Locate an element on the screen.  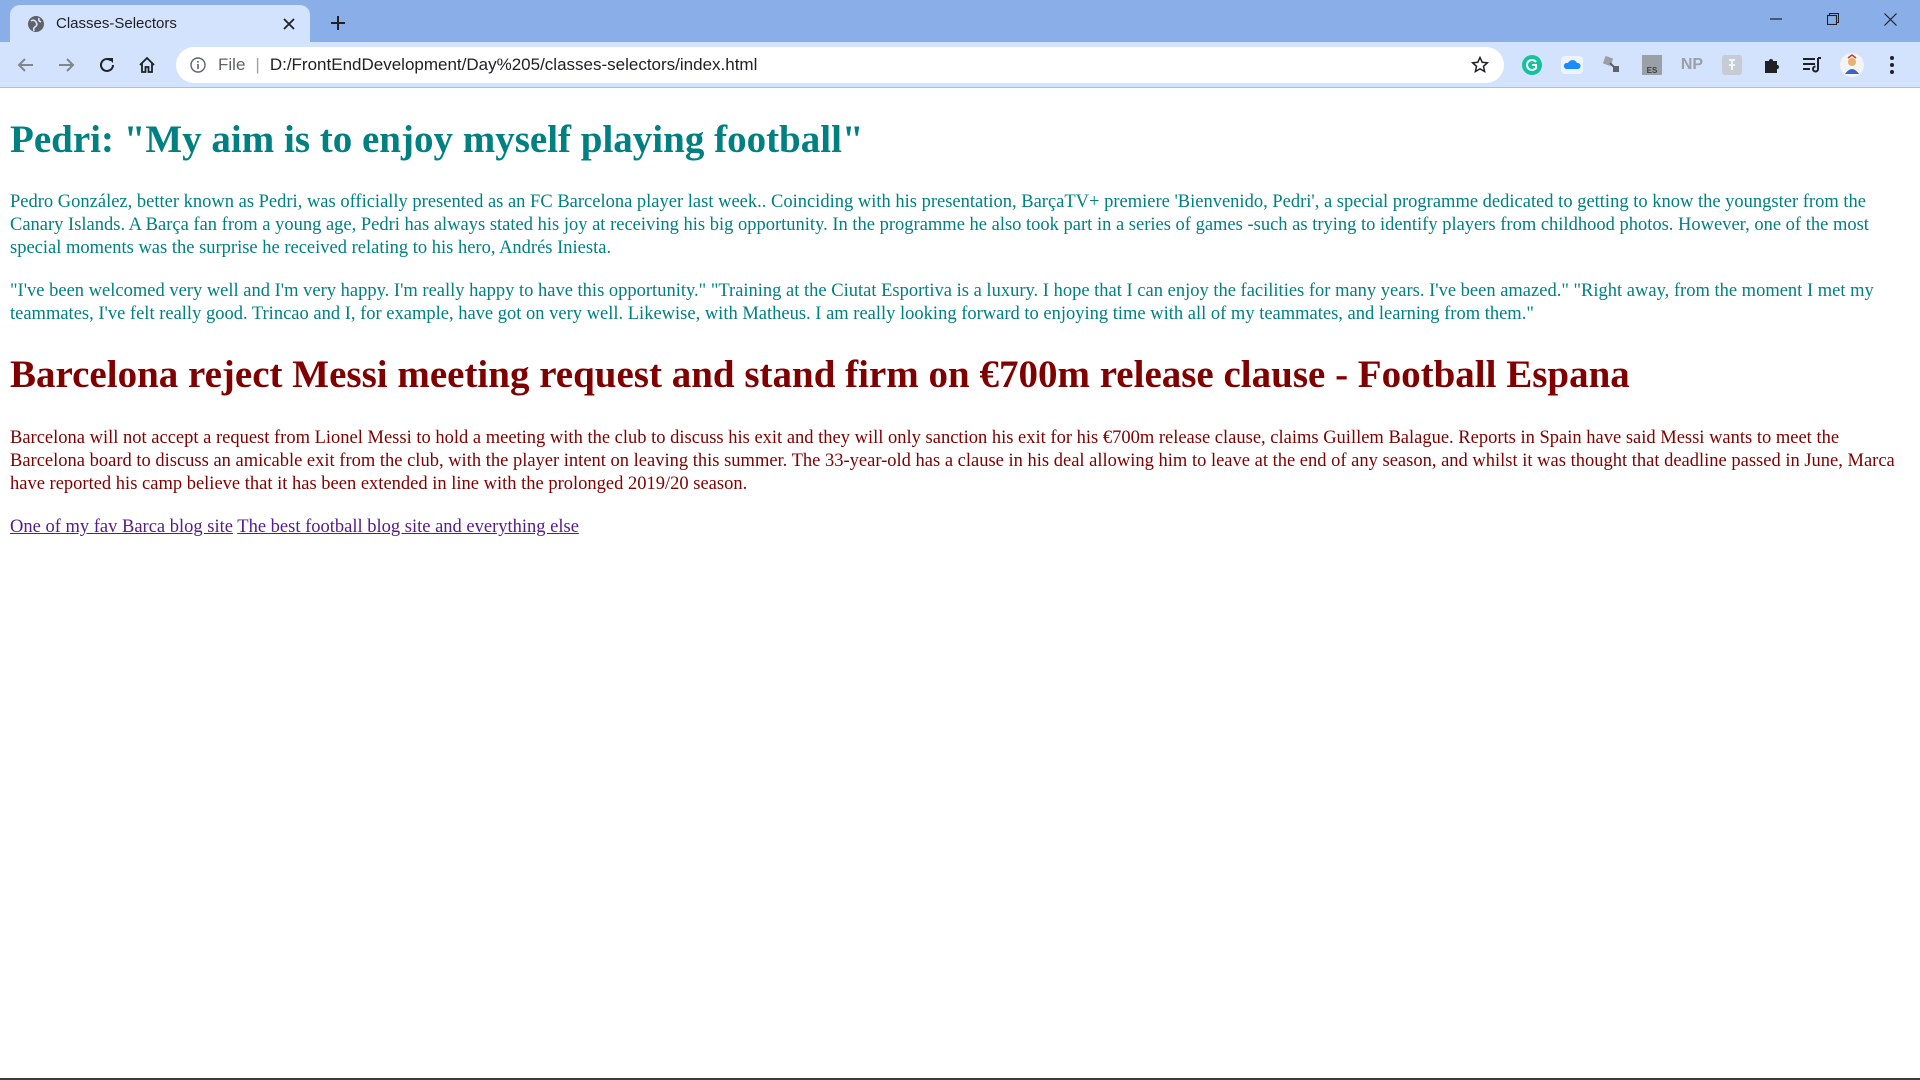
address-scheme: File is located at coordinates (232, 64).